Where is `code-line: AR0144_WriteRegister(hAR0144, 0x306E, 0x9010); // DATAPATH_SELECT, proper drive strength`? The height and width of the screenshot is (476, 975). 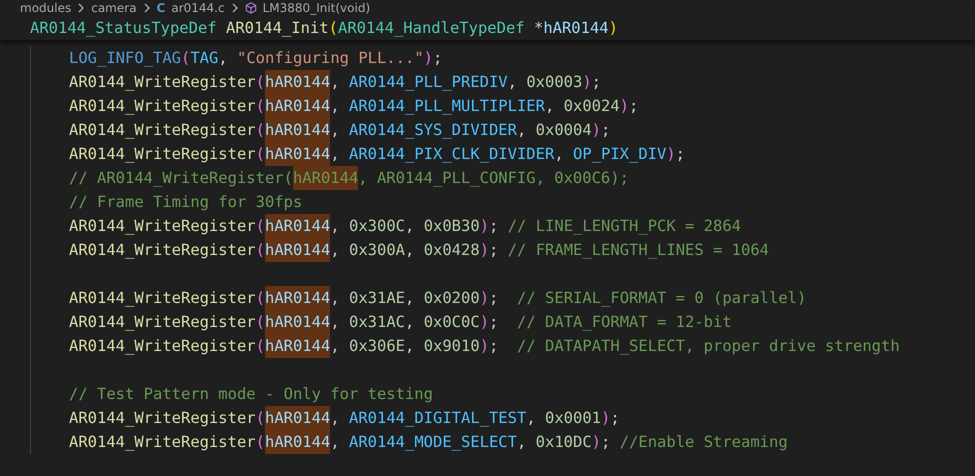 code-line: AR0144_WriteRegister(hAR0144, 0x306E, 0x9010); // DATAPATH_SELECT, proper drive strength is located at coordinates (484, 346).